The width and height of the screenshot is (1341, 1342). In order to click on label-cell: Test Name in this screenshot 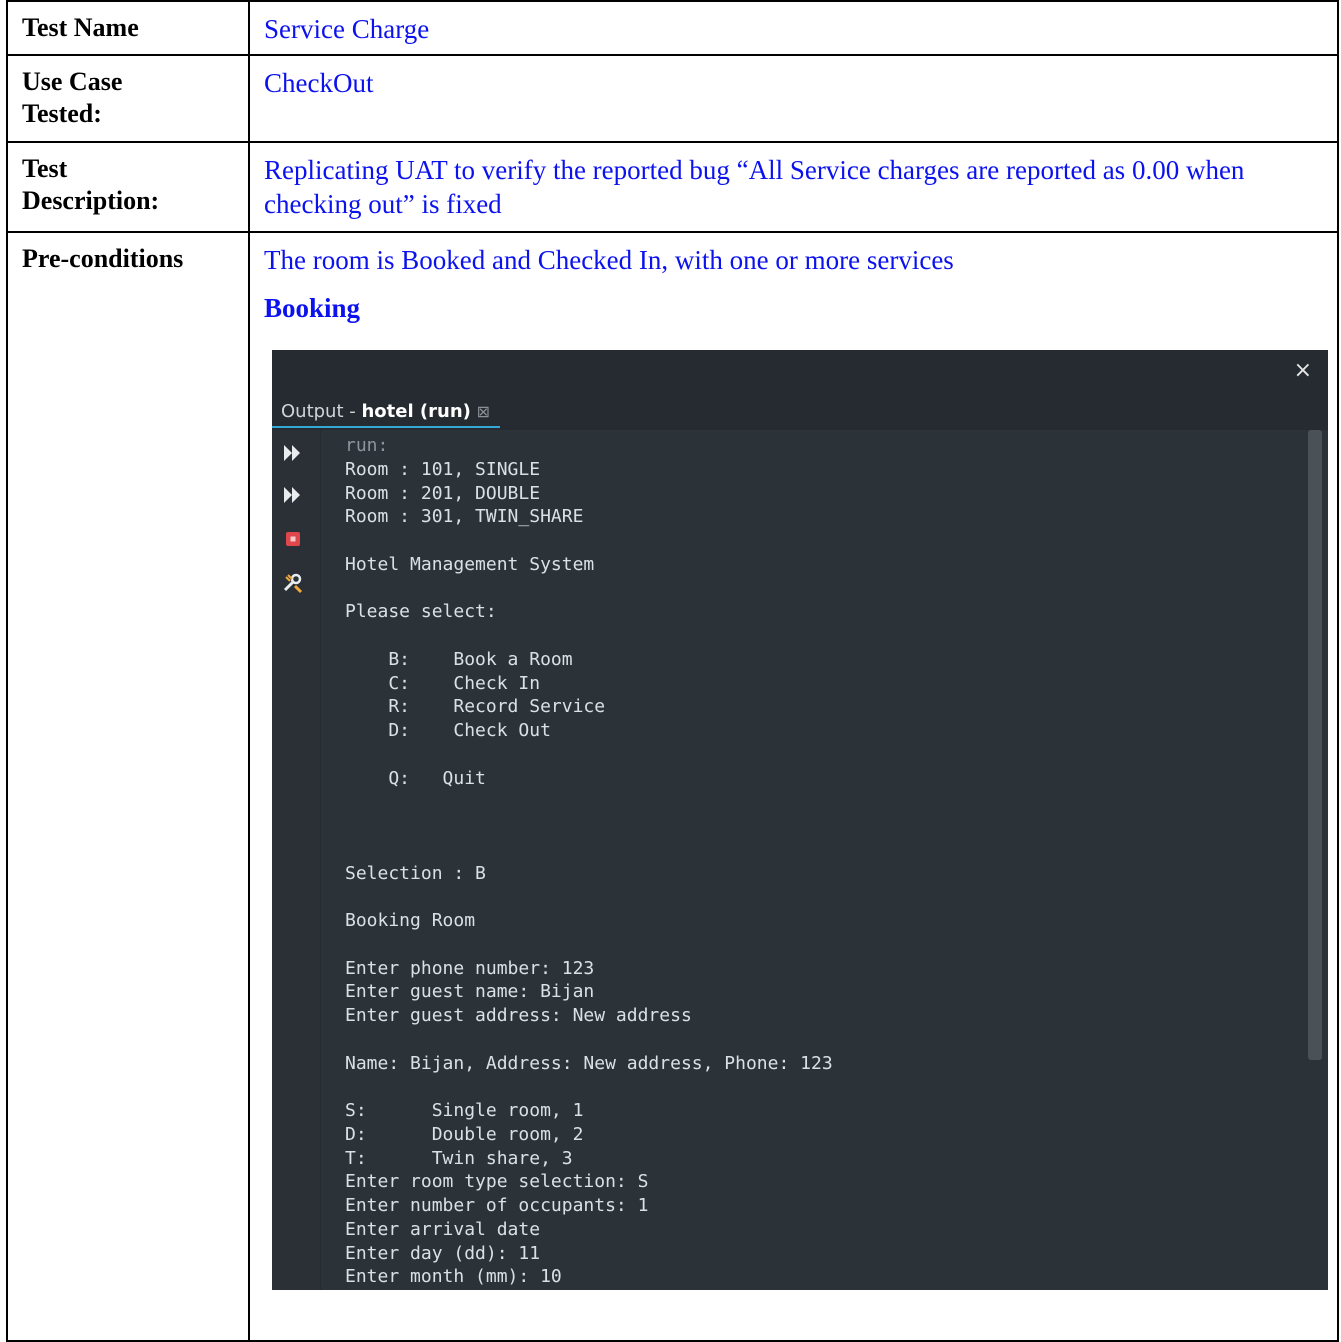, I will do `click(128, 28)`.